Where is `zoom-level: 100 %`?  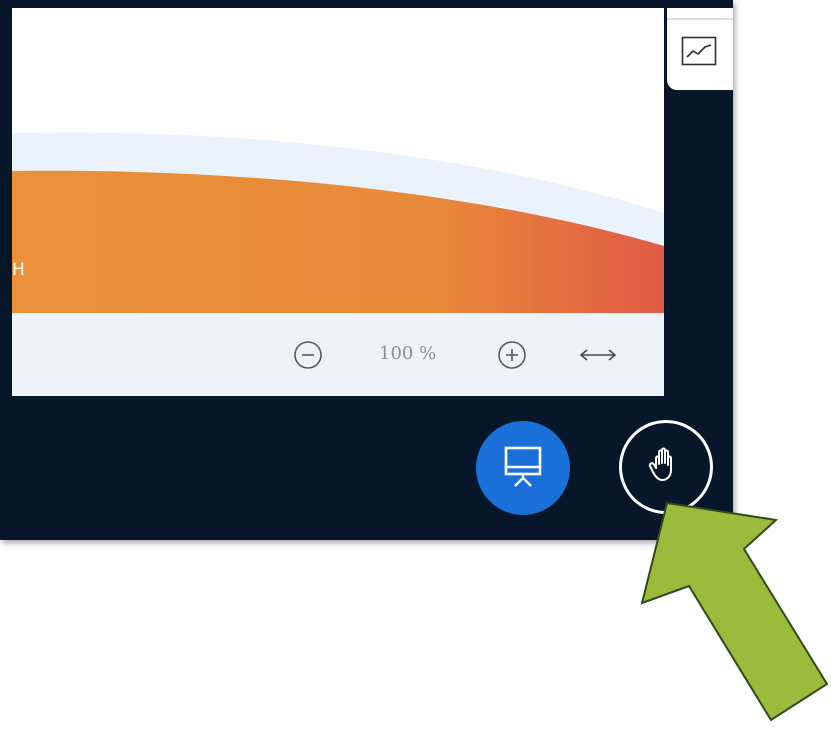 zoom-level: 100 % is located at coordinates (408, 353).